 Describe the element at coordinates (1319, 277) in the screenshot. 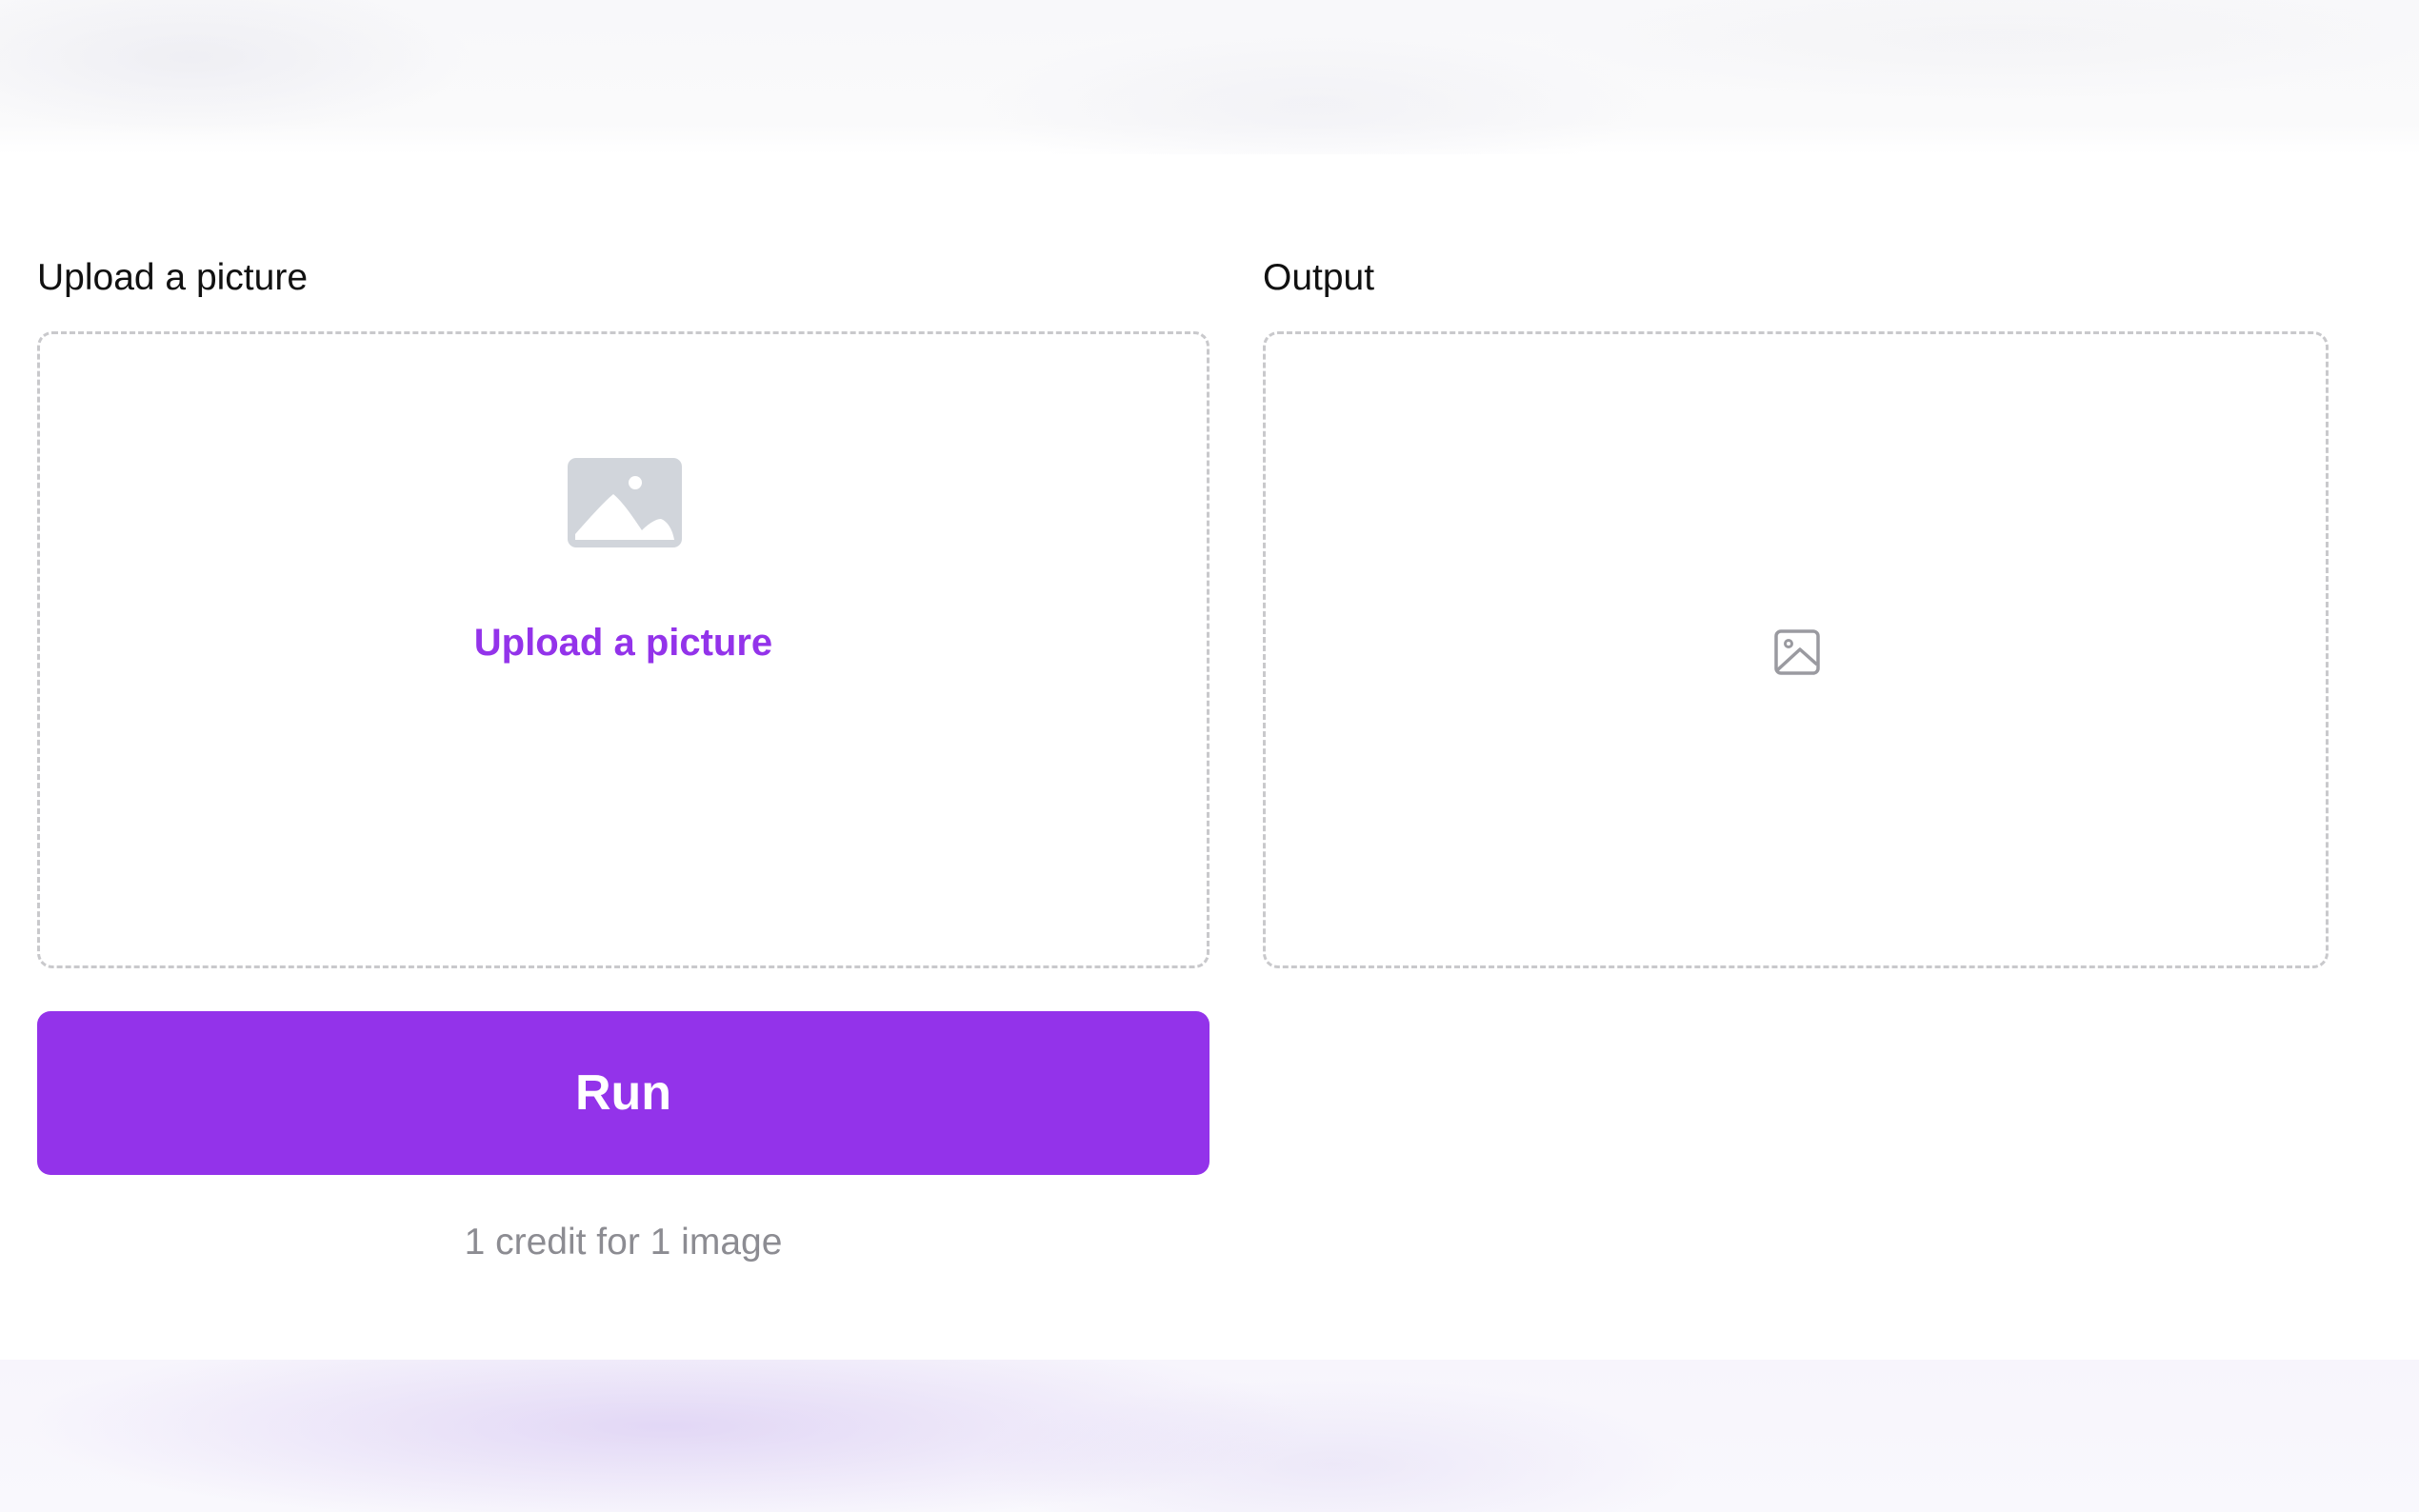

I see `output-section-label: Output` at that location.